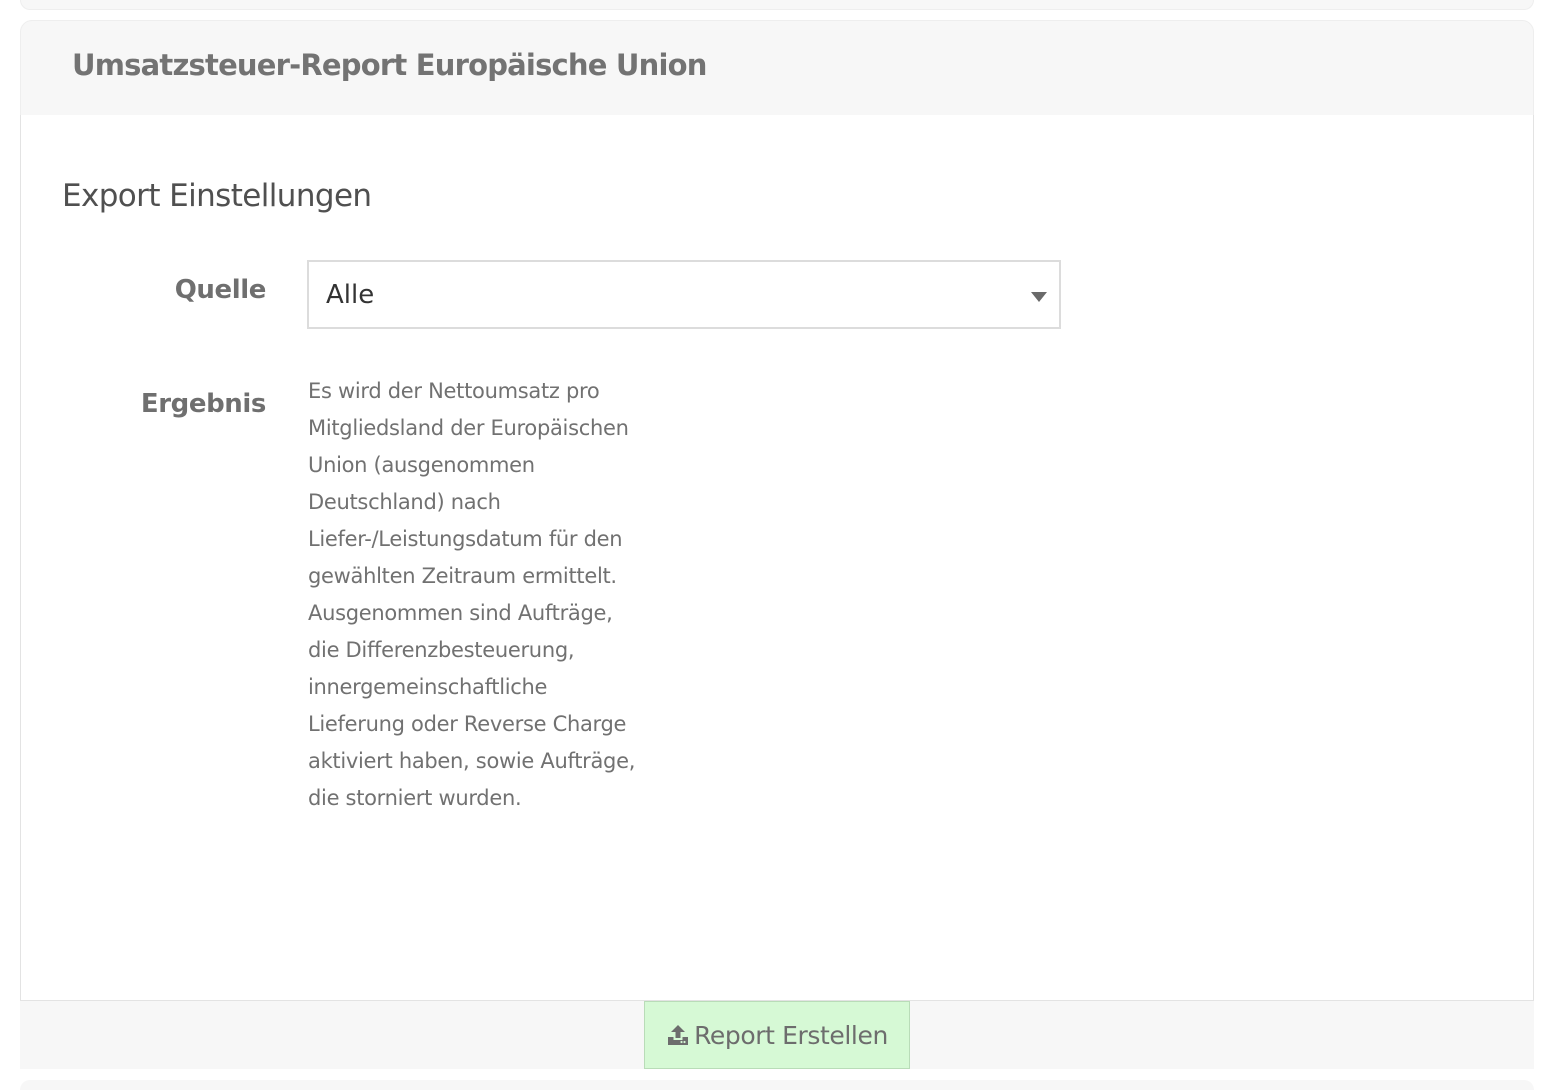 This screenshot has width=1554, height=1090. I want to click on next-panel-edge, so click(777, 1085).